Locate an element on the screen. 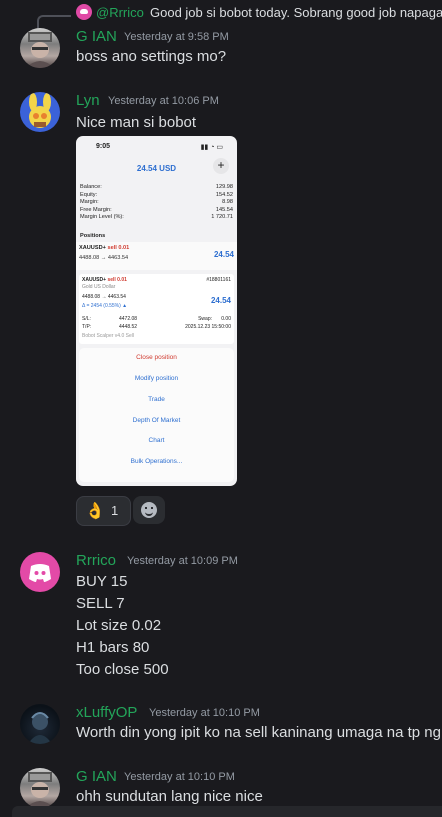 Image resolution: width=442 pixels, height=817 pixels. detail-date: 2025.12.23 15:50:00 is located at coordinates (208, 327).